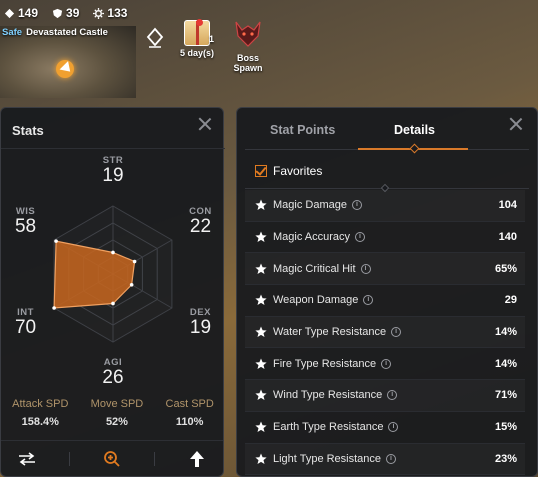 The image size is (538, 477). Describe the element at coordinates (298, 171) in the screenshot. I see `favorites-label: Favorites` at that location.